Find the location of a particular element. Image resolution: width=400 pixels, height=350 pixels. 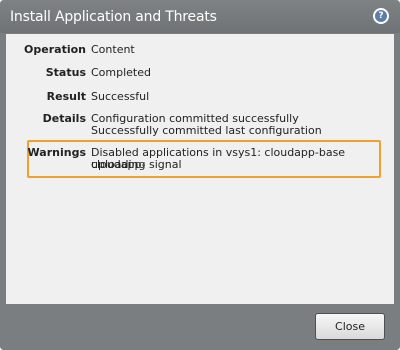

status-value: Completed is located at coordinates (121, 72).